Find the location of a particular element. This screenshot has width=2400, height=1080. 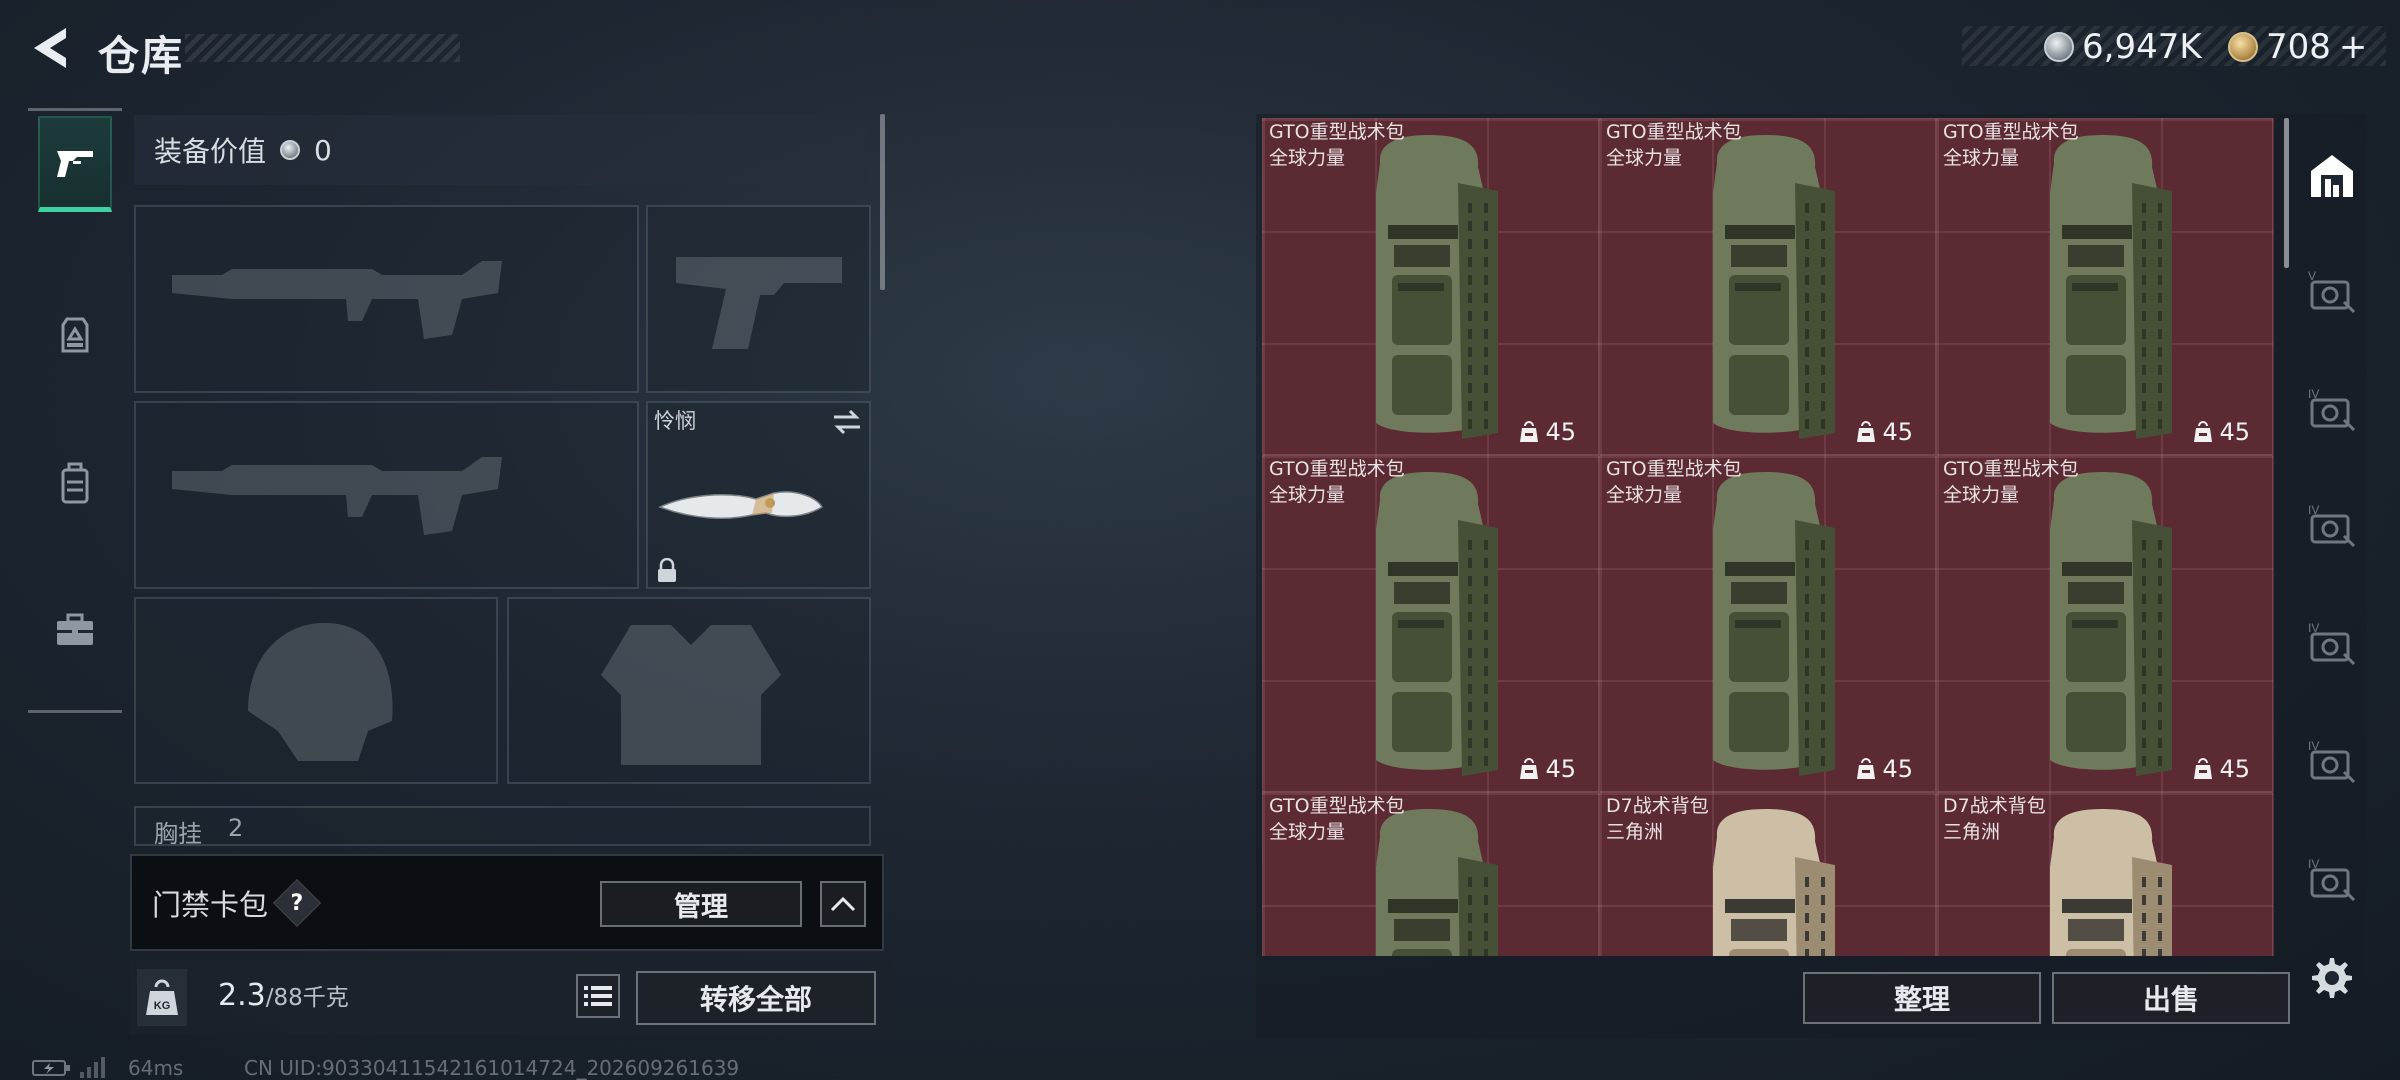

nav-gear is located at coordinates (75, 336).